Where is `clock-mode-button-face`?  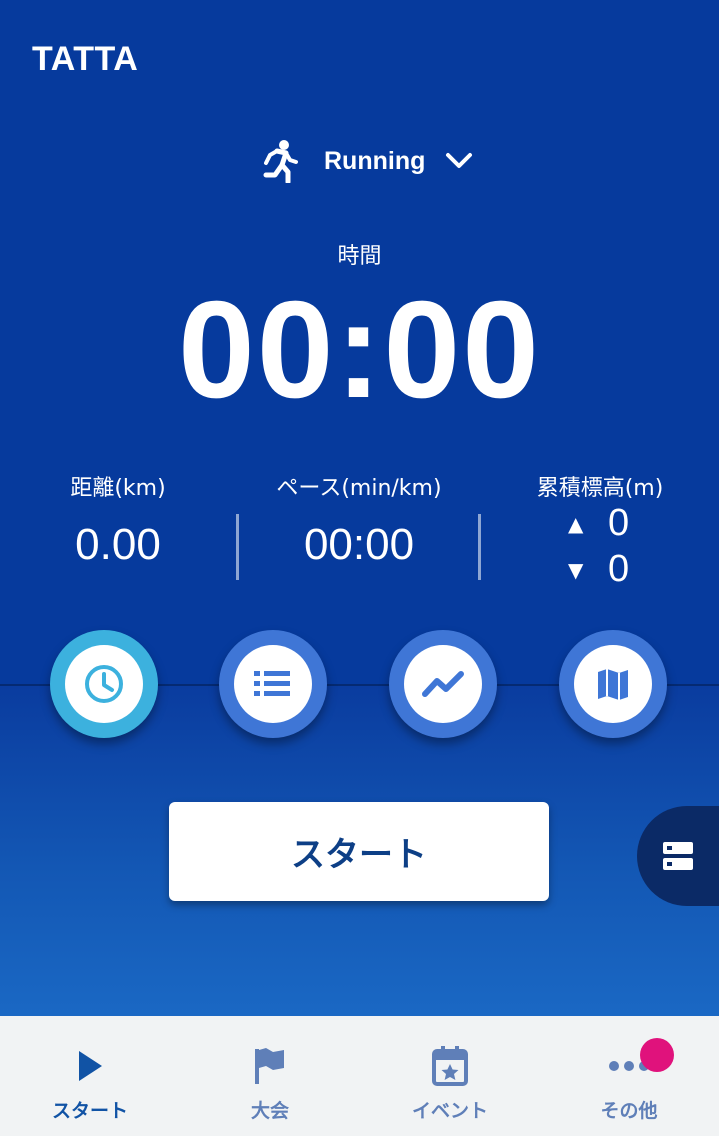 clock-mode-button-face is located at coordinates (104, 684).